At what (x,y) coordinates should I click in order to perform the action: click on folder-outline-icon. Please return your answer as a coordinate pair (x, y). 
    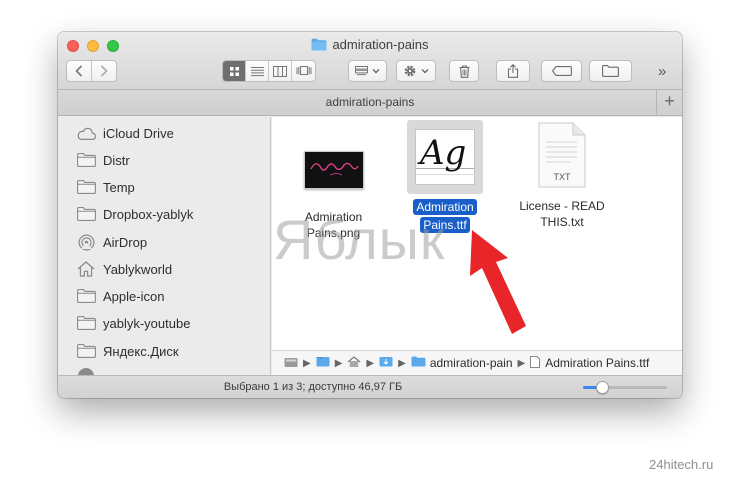
    Looking at the image, I should click on (610, 71).